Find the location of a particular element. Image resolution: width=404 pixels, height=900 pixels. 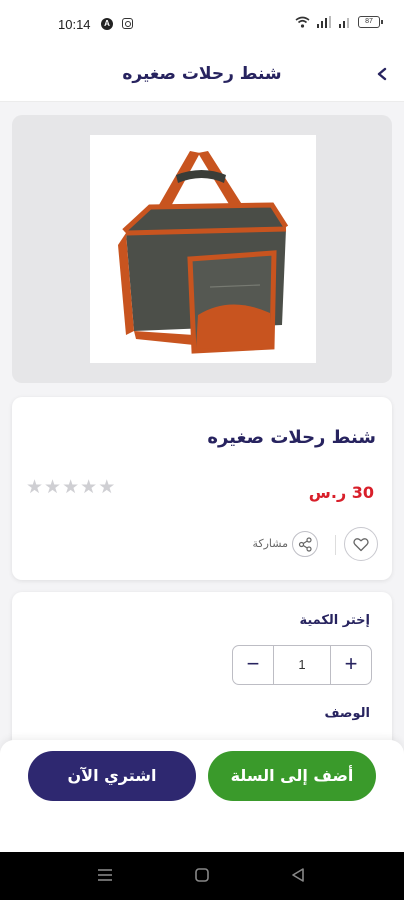

chevron-left-icon is located at coordinates (382, 74).